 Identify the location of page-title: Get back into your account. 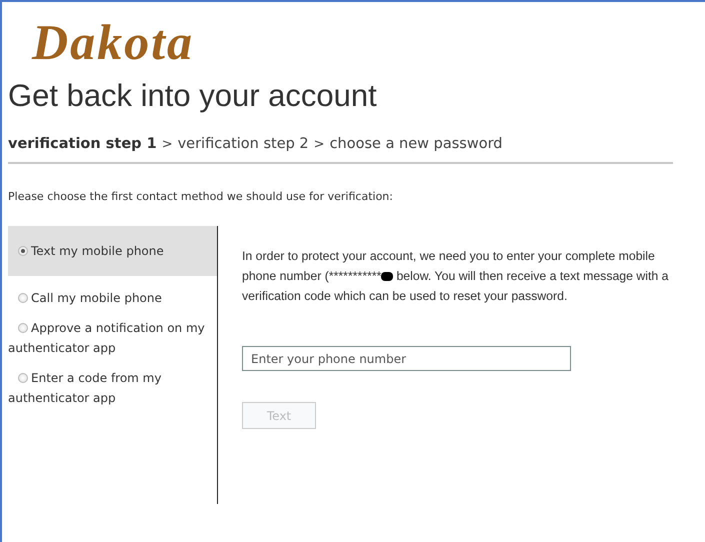
(192, 96).